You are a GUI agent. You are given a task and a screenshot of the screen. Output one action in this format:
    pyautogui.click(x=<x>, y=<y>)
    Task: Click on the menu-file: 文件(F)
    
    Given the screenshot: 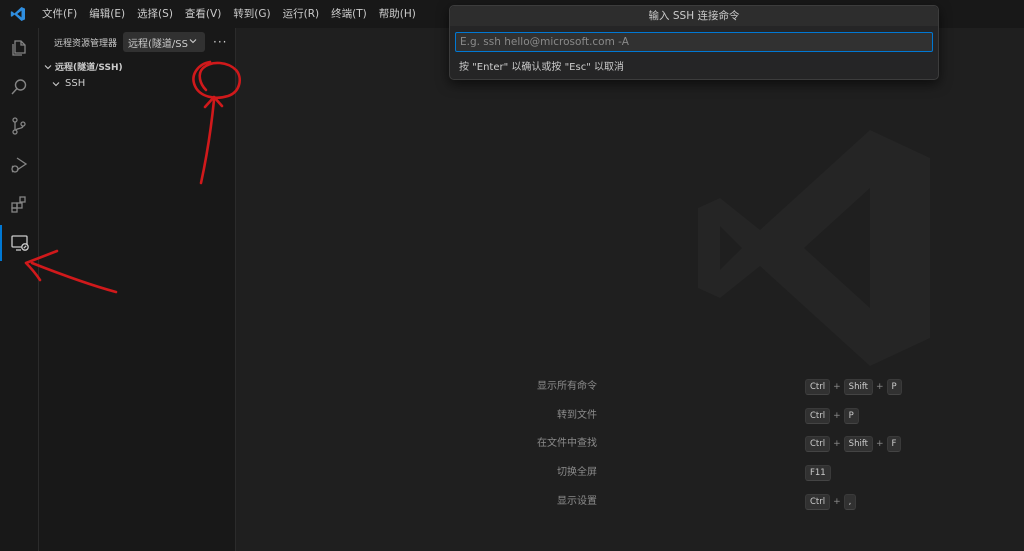 What is the action you would take?
    pyautogui.click(x=59, y=14)
    